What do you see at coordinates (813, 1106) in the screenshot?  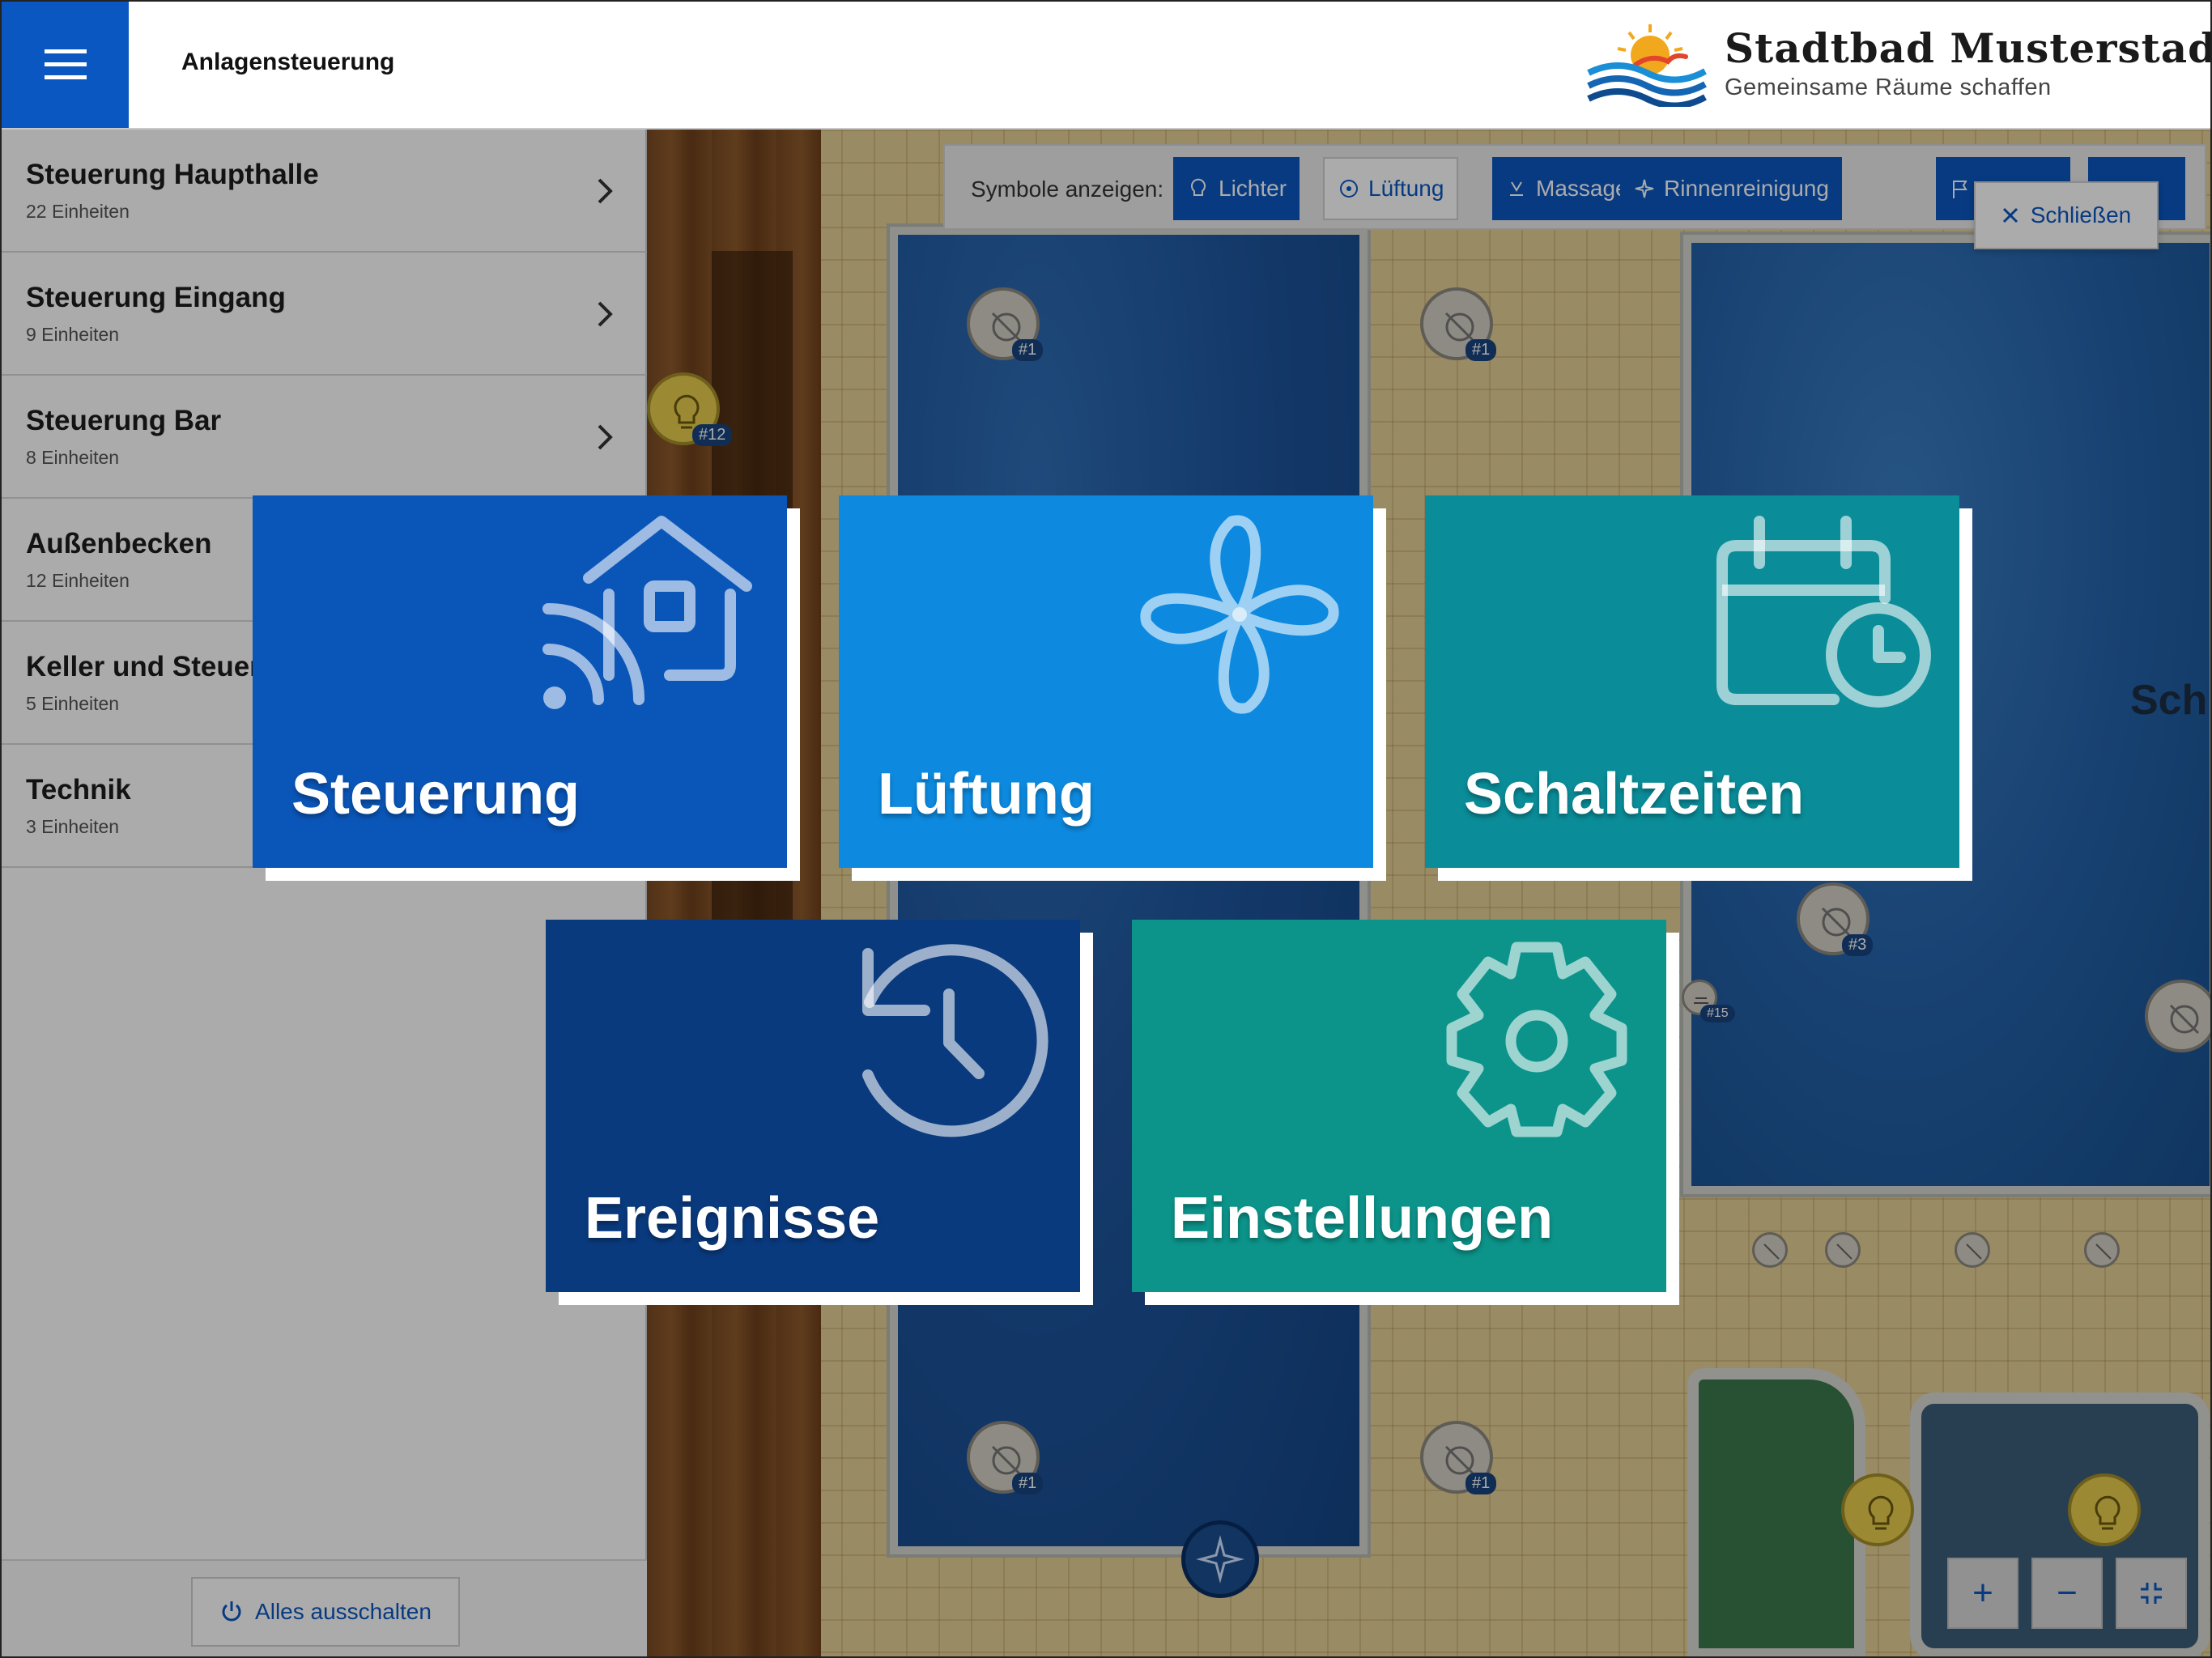 I see `tile-ereignisse: Ereignisse` at bounding box center [813, 1106].